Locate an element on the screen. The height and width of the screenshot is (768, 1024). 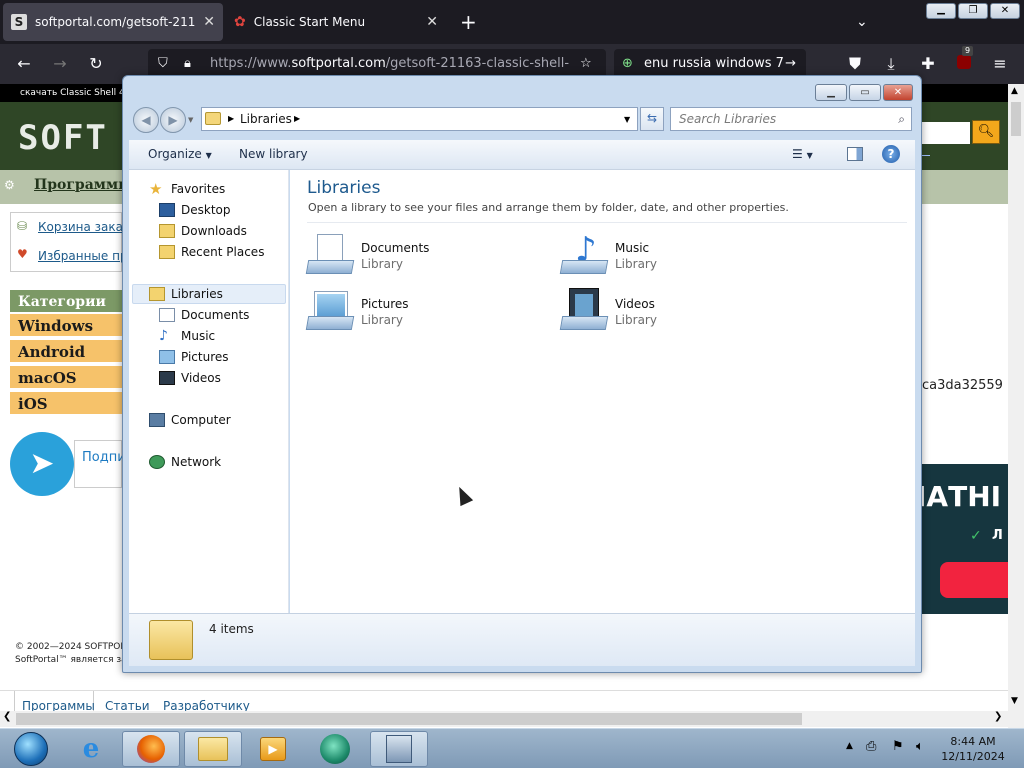
nav-computer: Computer is located at coordinates (190, 420).